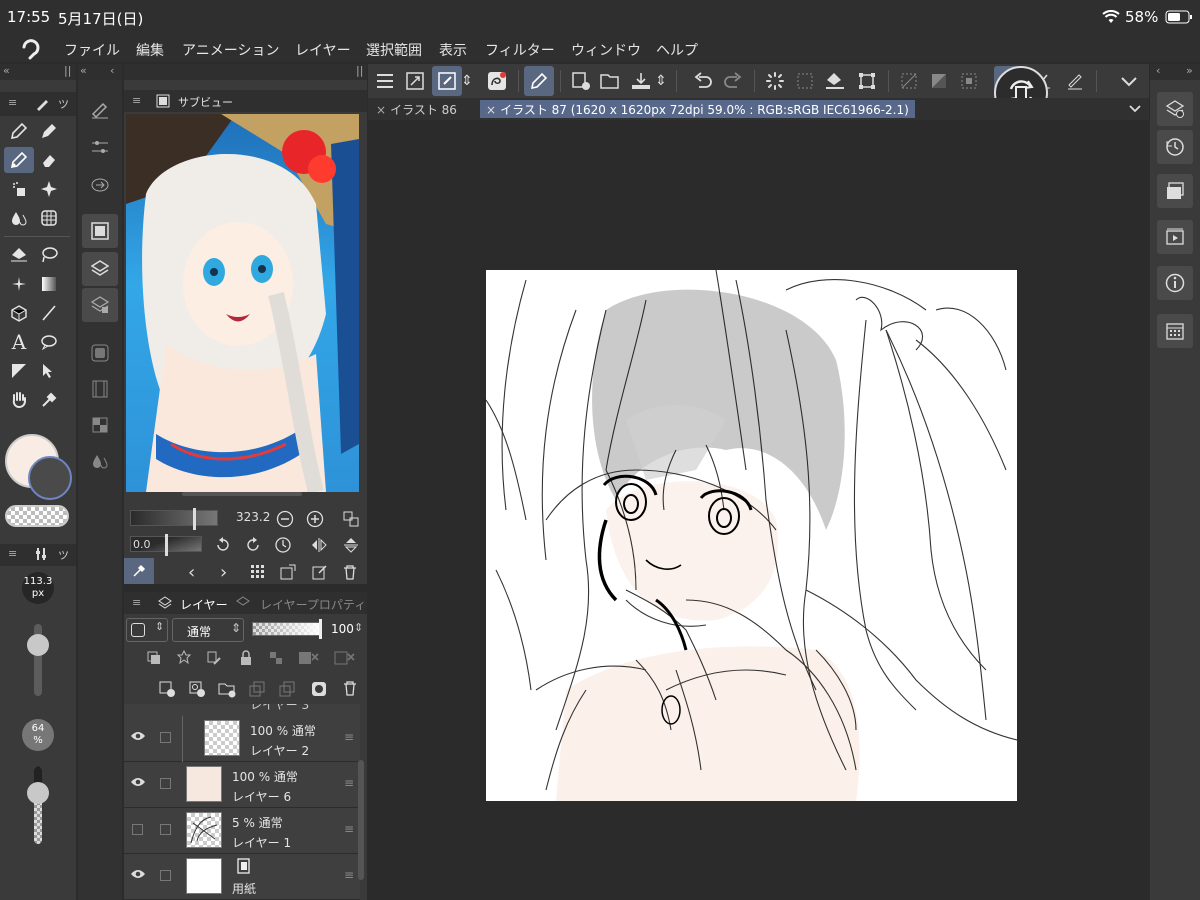 This screenshot has height=900, width=1200. I want to click on object-icon, so click(49, 371).